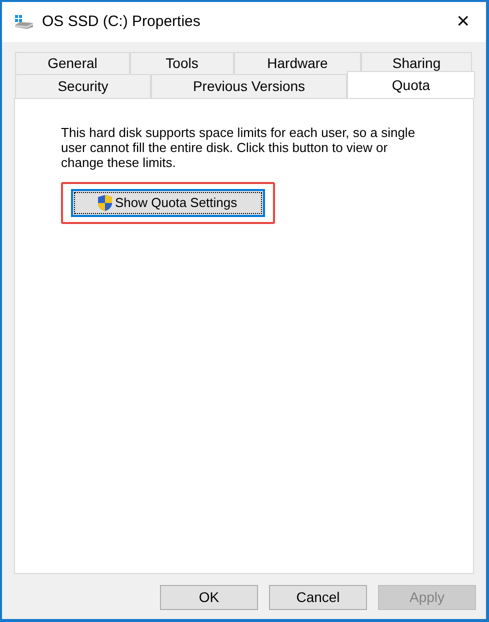 The height and width of the screenshot is (622, 489). I want to click on tab: Hardware, so click(297, 63).